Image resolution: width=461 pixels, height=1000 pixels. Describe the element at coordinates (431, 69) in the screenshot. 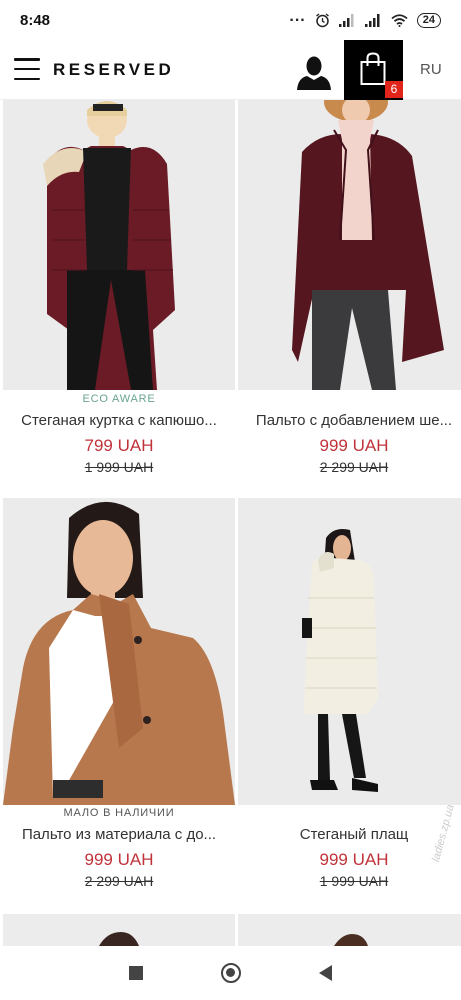

I see `language-switch: RU` at that location.